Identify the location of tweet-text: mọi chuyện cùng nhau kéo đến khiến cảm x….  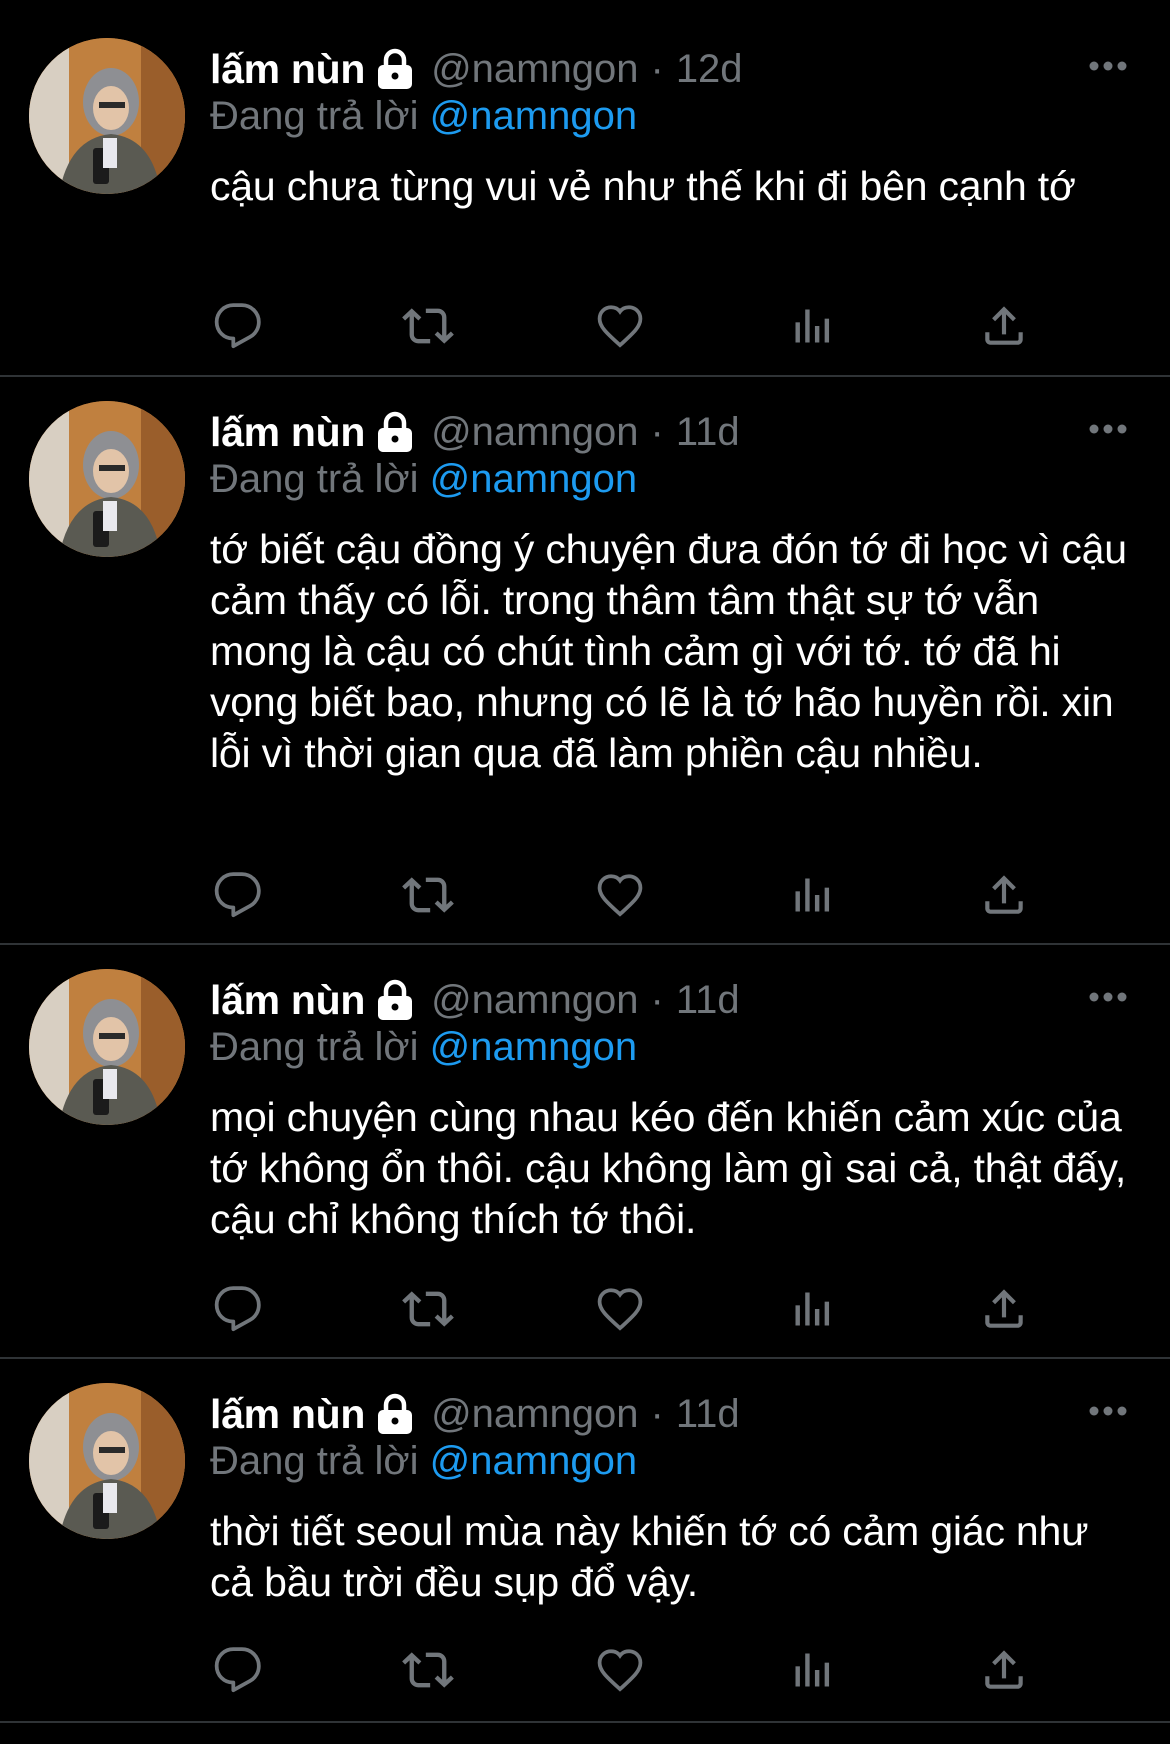
(668, 1168).